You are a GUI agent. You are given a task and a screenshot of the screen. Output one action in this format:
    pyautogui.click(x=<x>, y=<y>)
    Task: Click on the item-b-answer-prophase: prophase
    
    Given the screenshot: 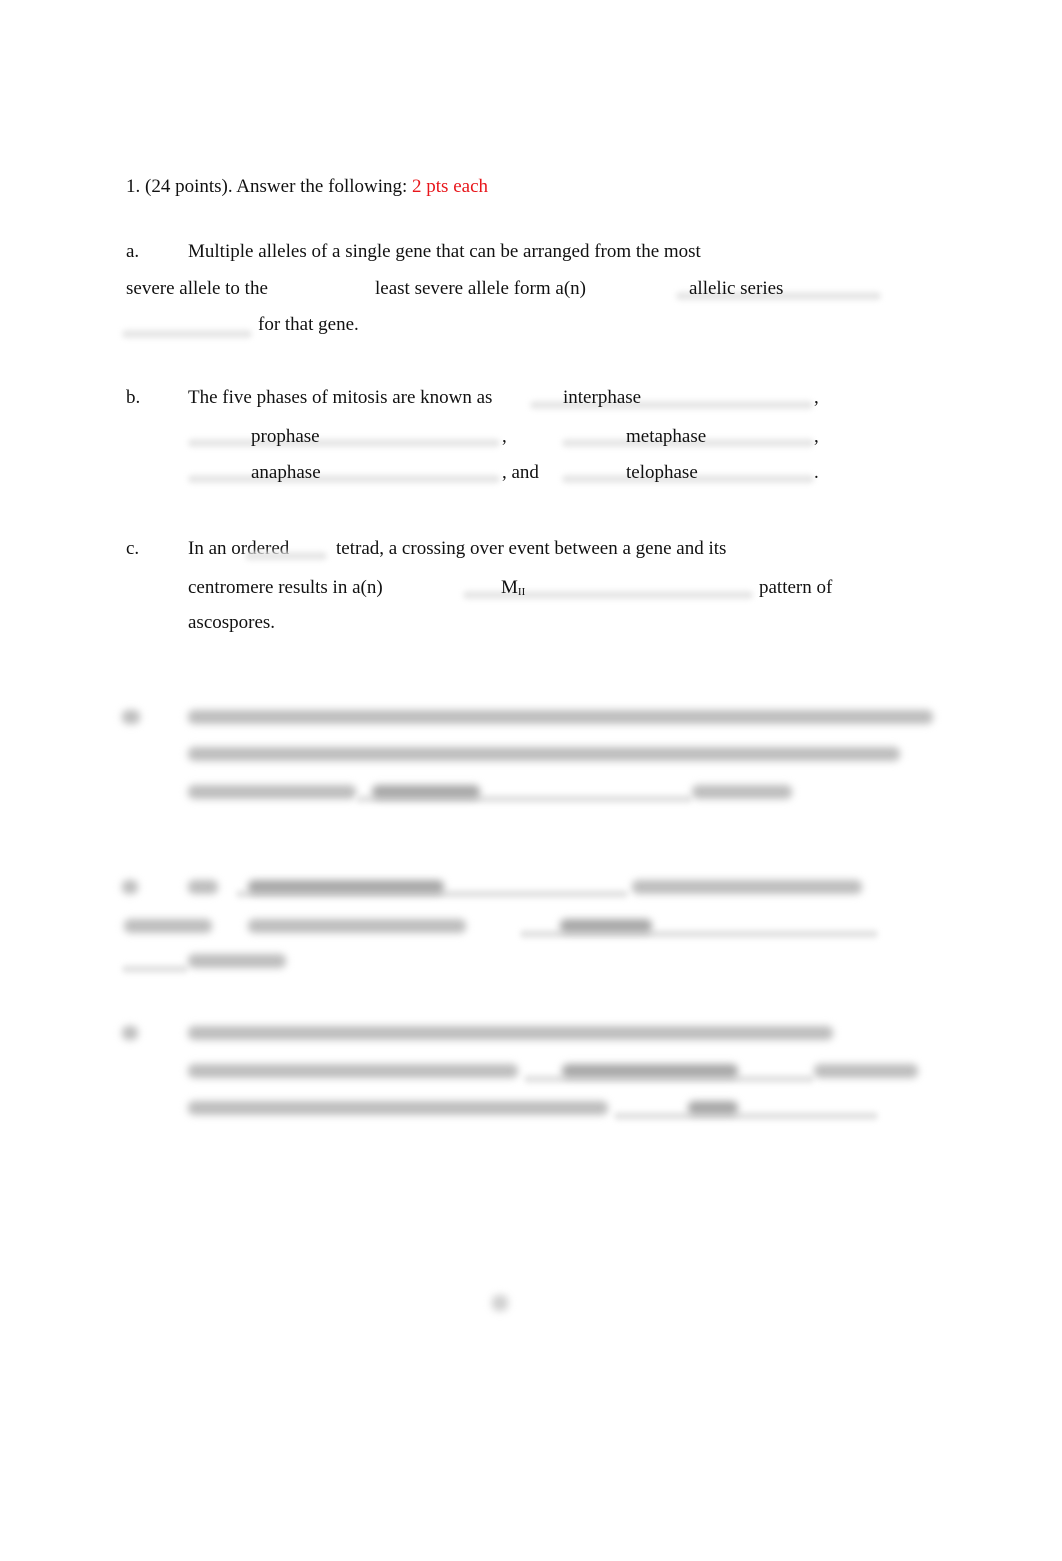 What is the action you would take?
    pyautogui.click(x=285, y=436)
    